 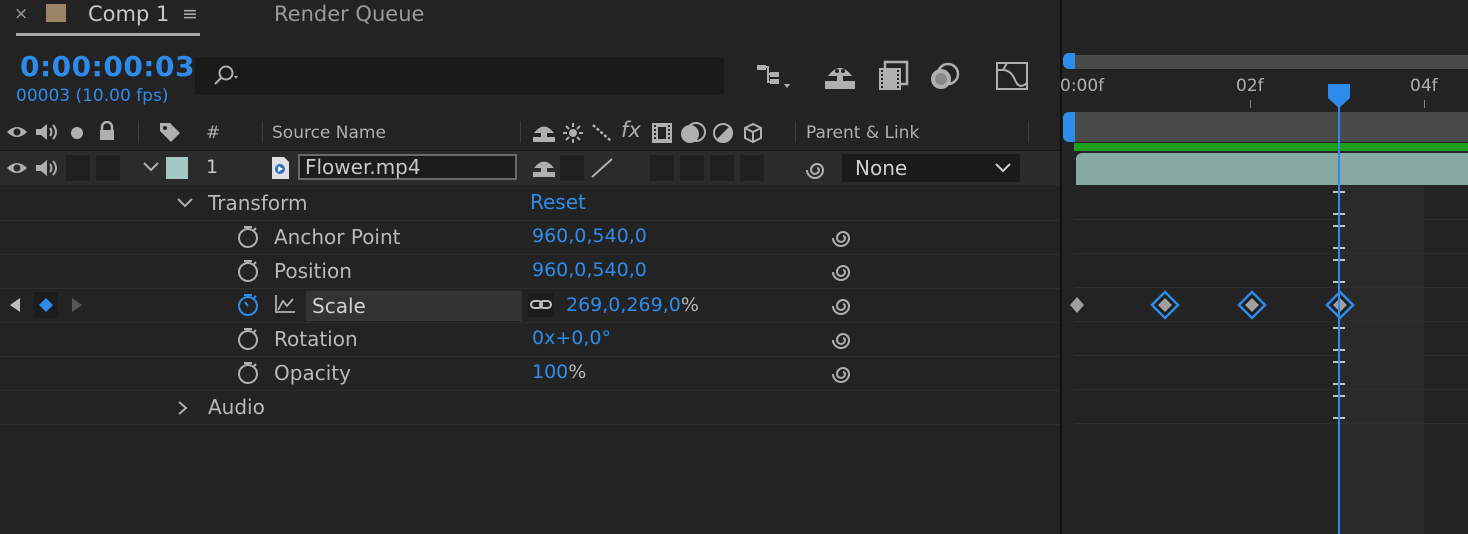 What do you see at coordinates (349, 14) in the screenshot?
I see `tab-render-queue: Render Queue` at bounding box center [349, 14].